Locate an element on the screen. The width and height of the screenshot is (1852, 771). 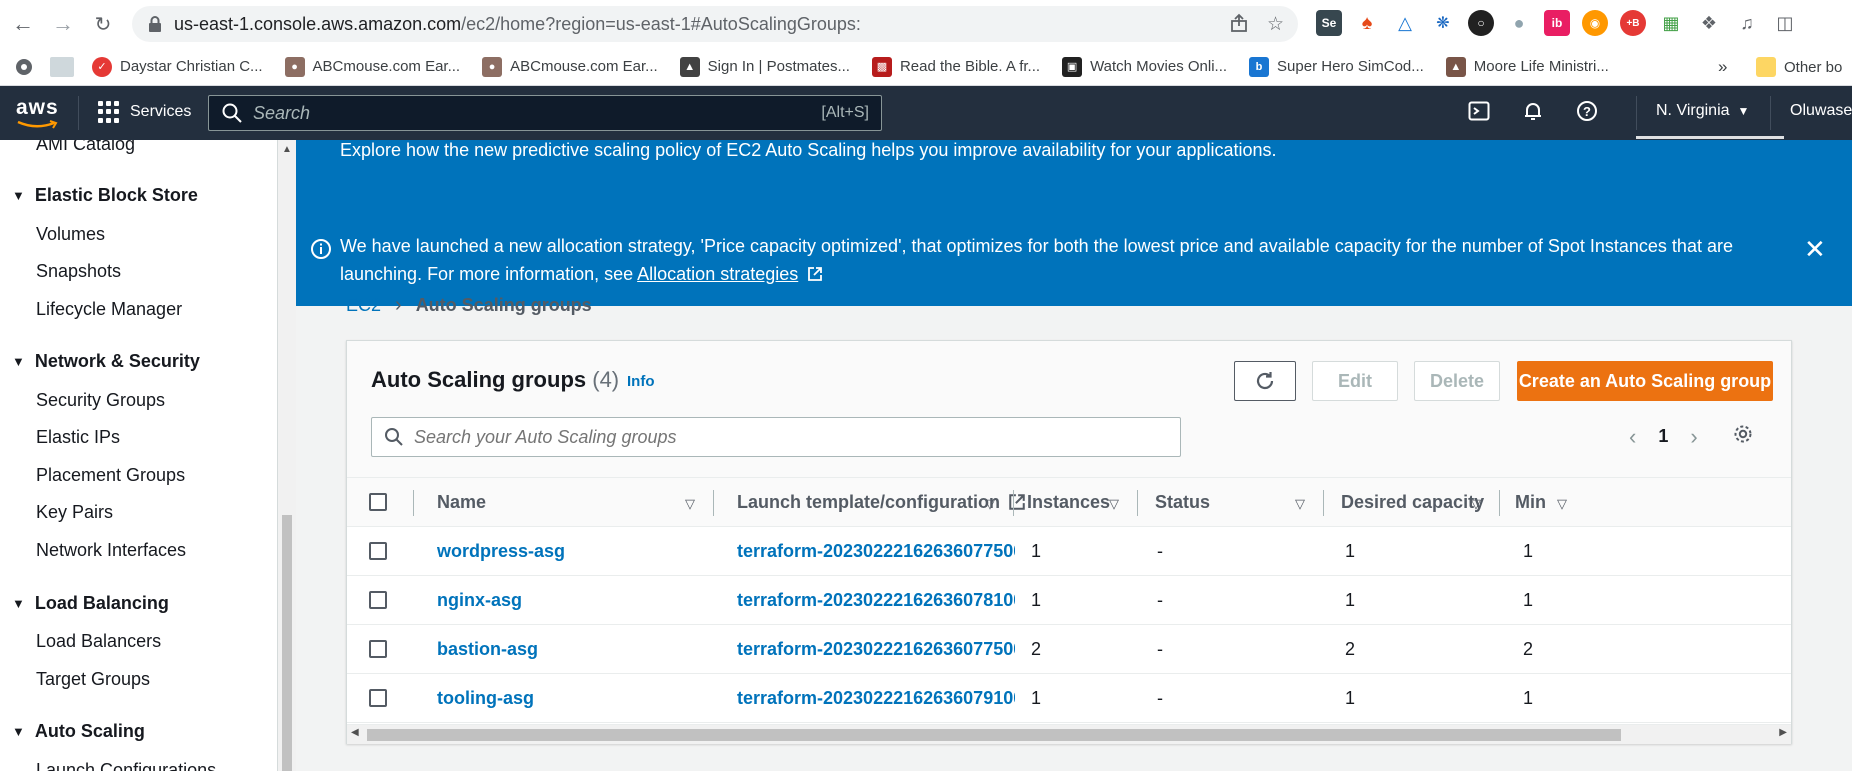
column-header-status: Status is located at coordinates (1182, 502).